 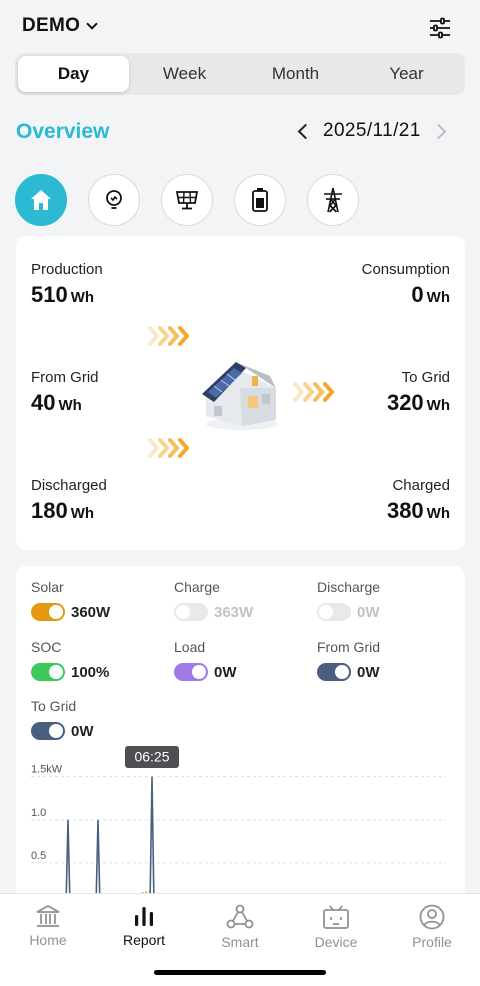 What do you see at coordinates (438, 131) in the screenshot?
I see `next-date-icon` at bounding box center [438, 131].